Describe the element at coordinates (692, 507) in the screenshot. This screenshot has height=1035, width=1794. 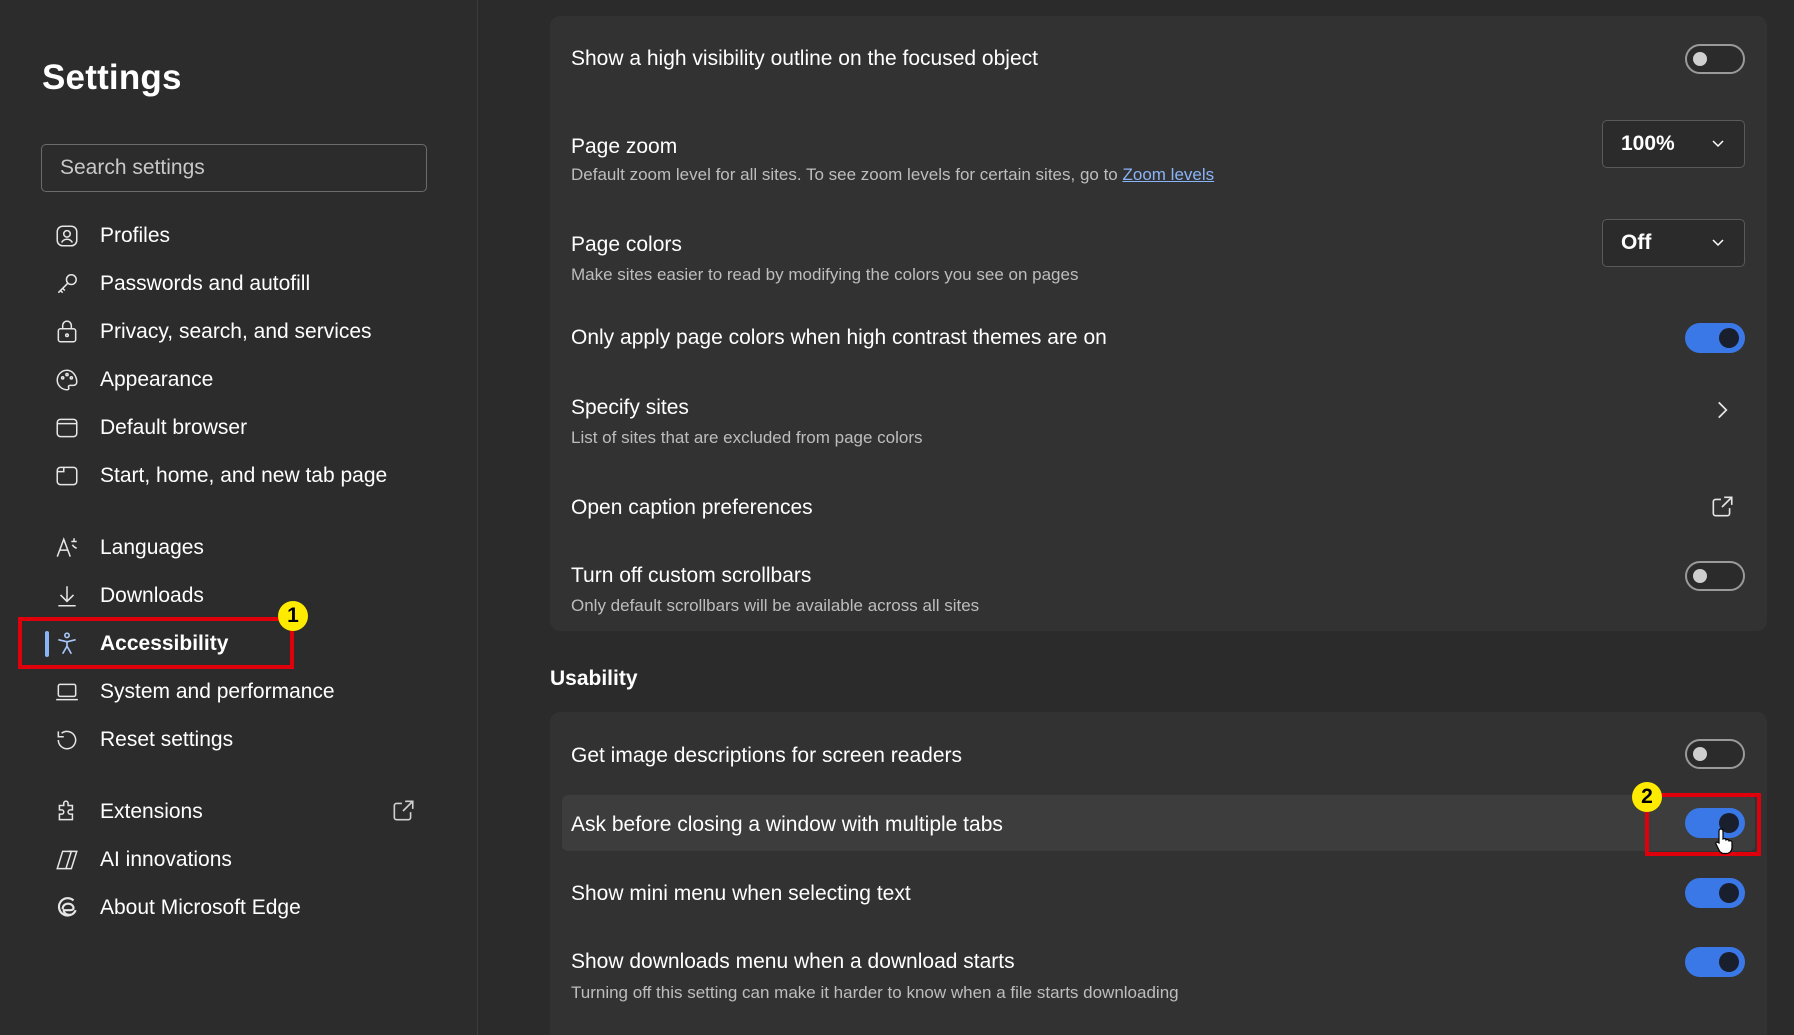
I see `setting-title: Open caption preferences` at that location.